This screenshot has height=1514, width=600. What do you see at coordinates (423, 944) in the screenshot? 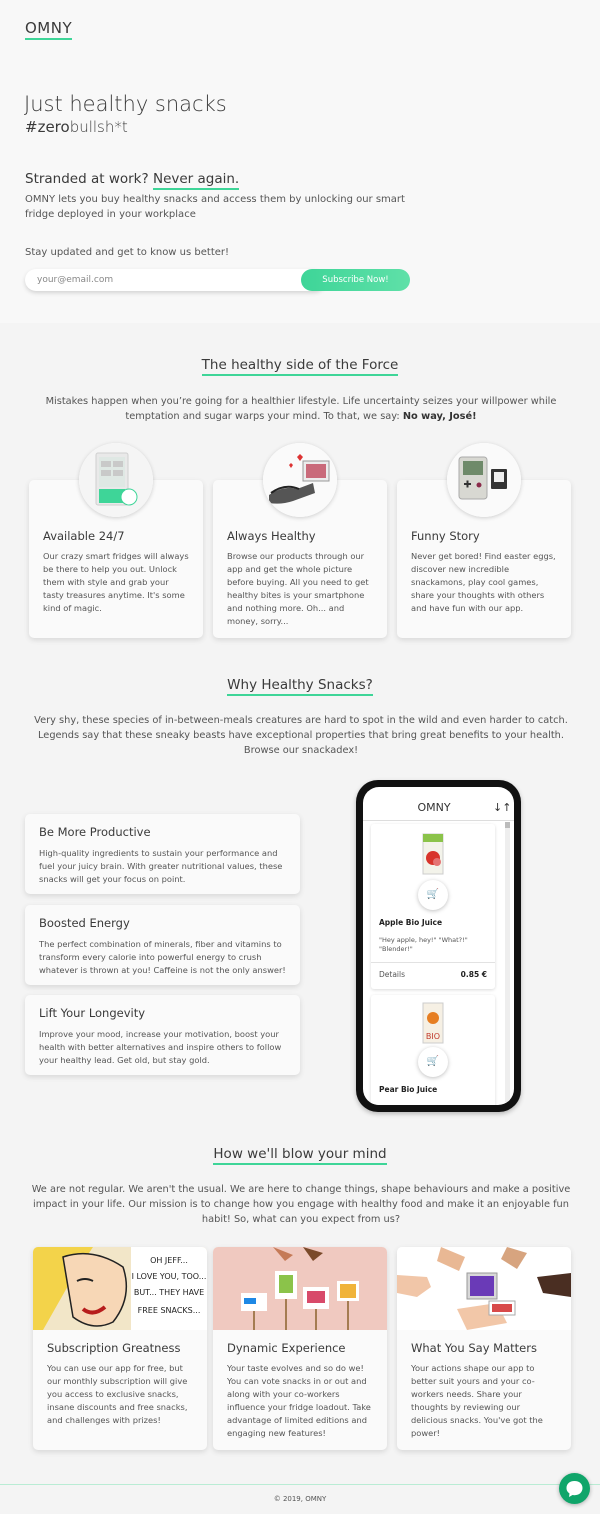
I see `product-desc: "Hey apple, hey!" "What?!" "Blender!"` at bounding box center [423, 944].